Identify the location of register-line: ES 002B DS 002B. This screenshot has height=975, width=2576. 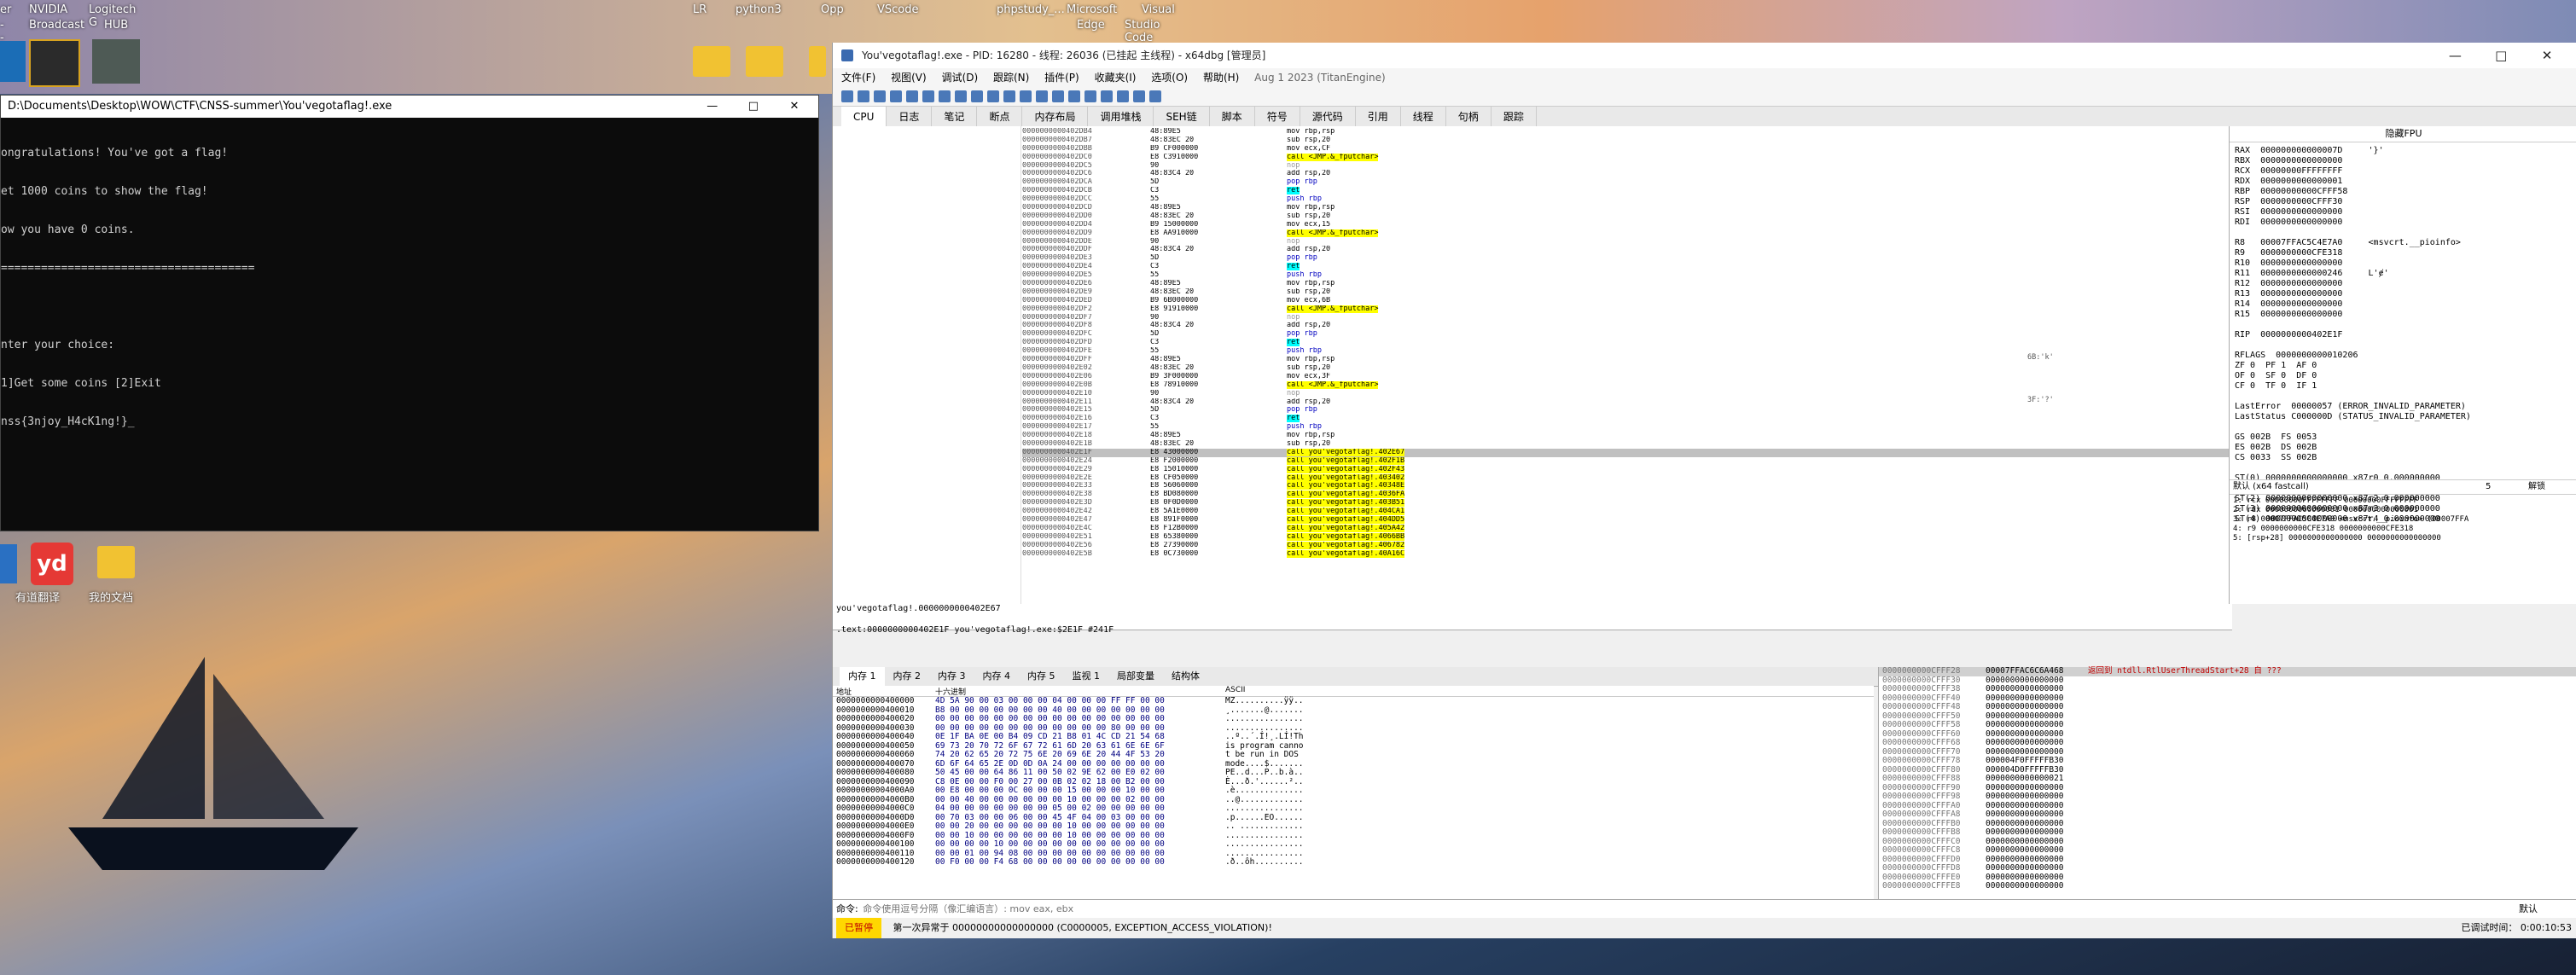
(2405, 448).